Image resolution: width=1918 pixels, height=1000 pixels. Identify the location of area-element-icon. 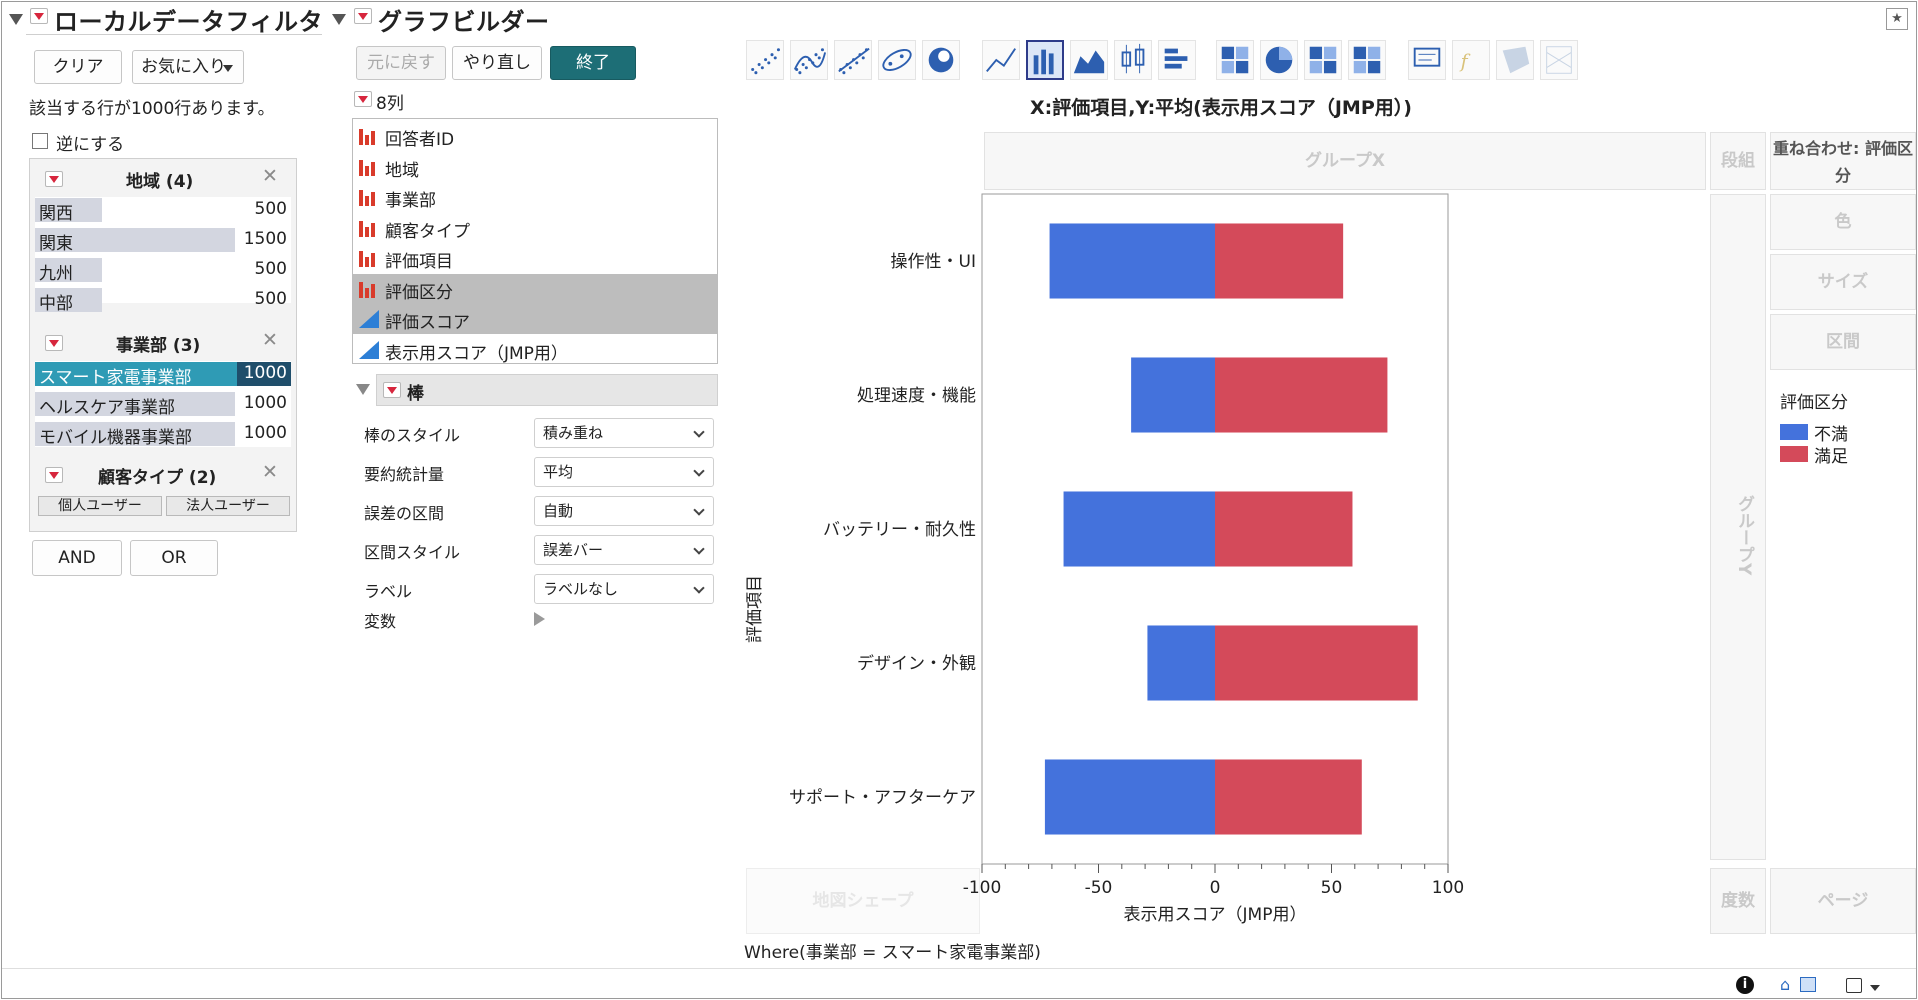
(1089, 60).